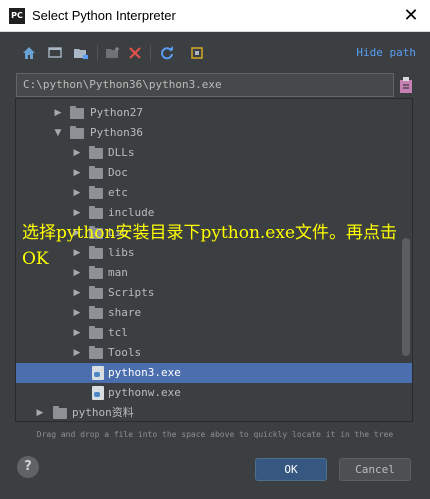  What do you see at coordinates (125, 352) in the screenshot?
I see `tree-row-label: Tools` at bounding box center [125, 352].